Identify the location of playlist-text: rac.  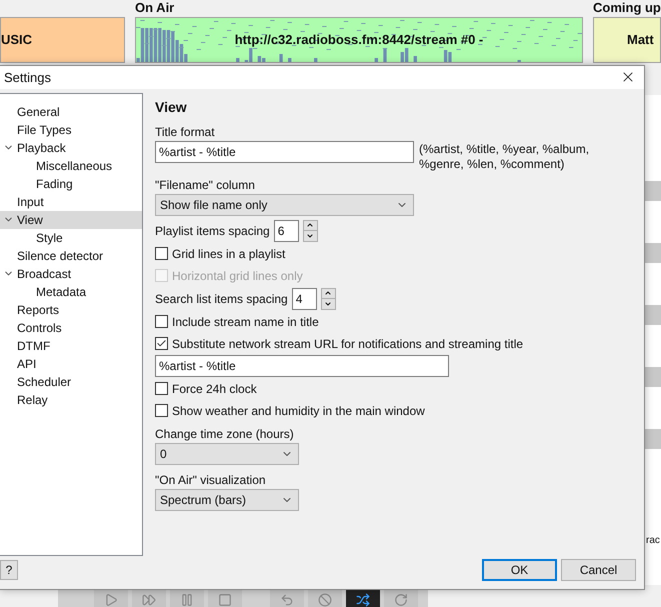
(653, 541).